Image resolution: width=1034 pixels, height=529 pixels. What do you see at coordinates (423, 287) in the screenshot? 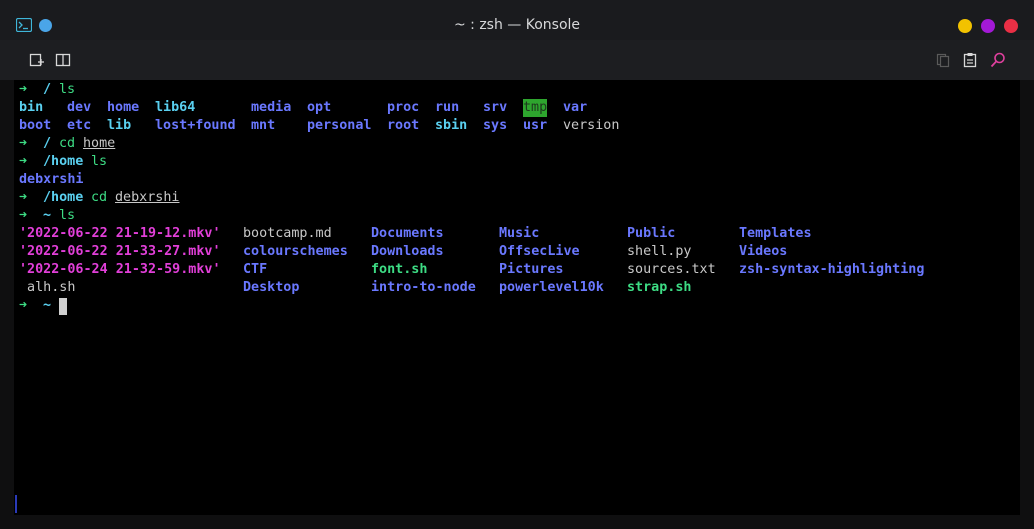
I see `list-item: intro-to-node` at bounding box center [423, 287].